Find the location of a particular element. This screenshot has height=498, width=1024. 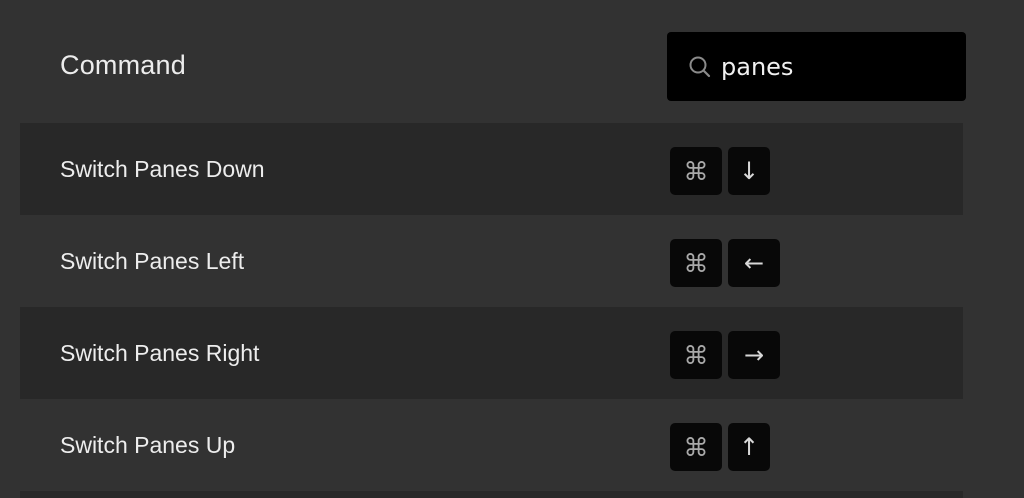

command-row-partial is located at coordinates (491, 494).